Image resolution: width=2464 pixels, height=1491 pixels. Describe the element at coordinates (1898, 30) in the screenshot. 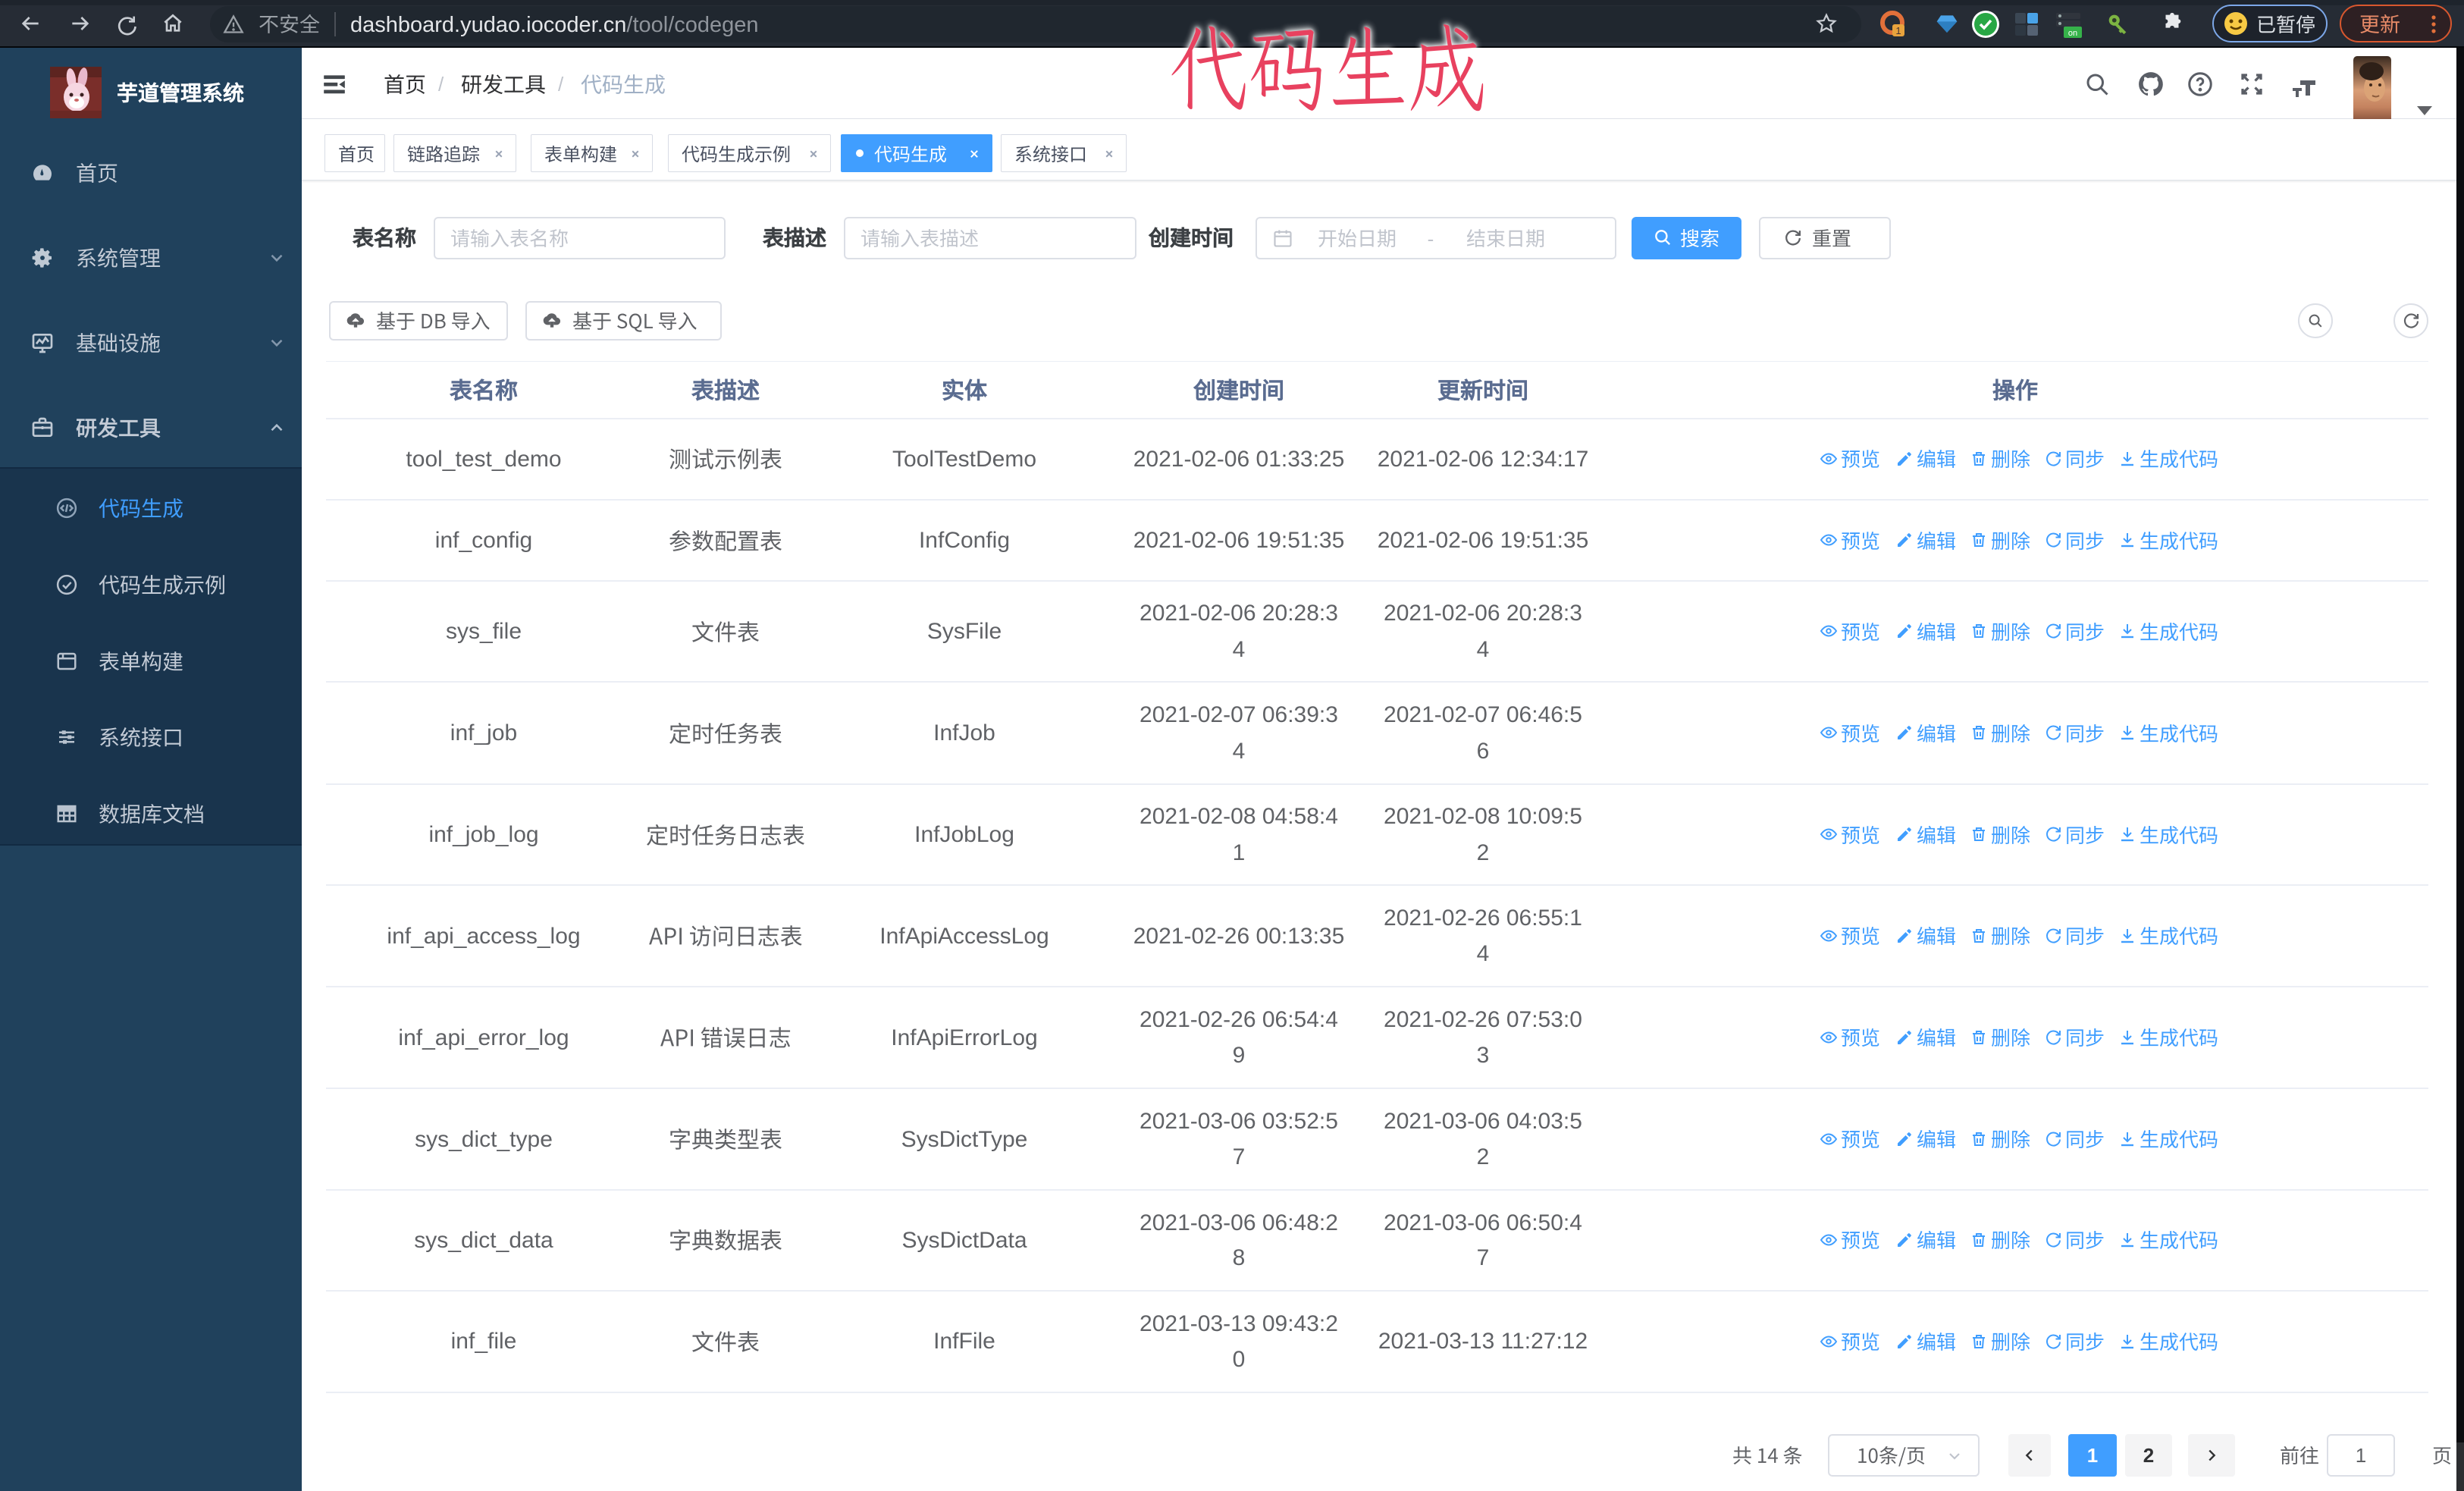

I see `svg-text: 1` at that location.